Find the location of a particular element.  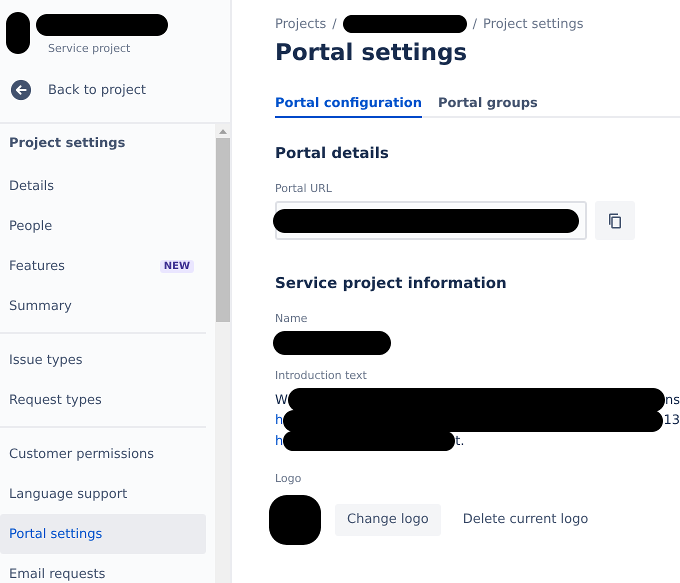

field-label: Portal URL is located at coordinates (304, 188).